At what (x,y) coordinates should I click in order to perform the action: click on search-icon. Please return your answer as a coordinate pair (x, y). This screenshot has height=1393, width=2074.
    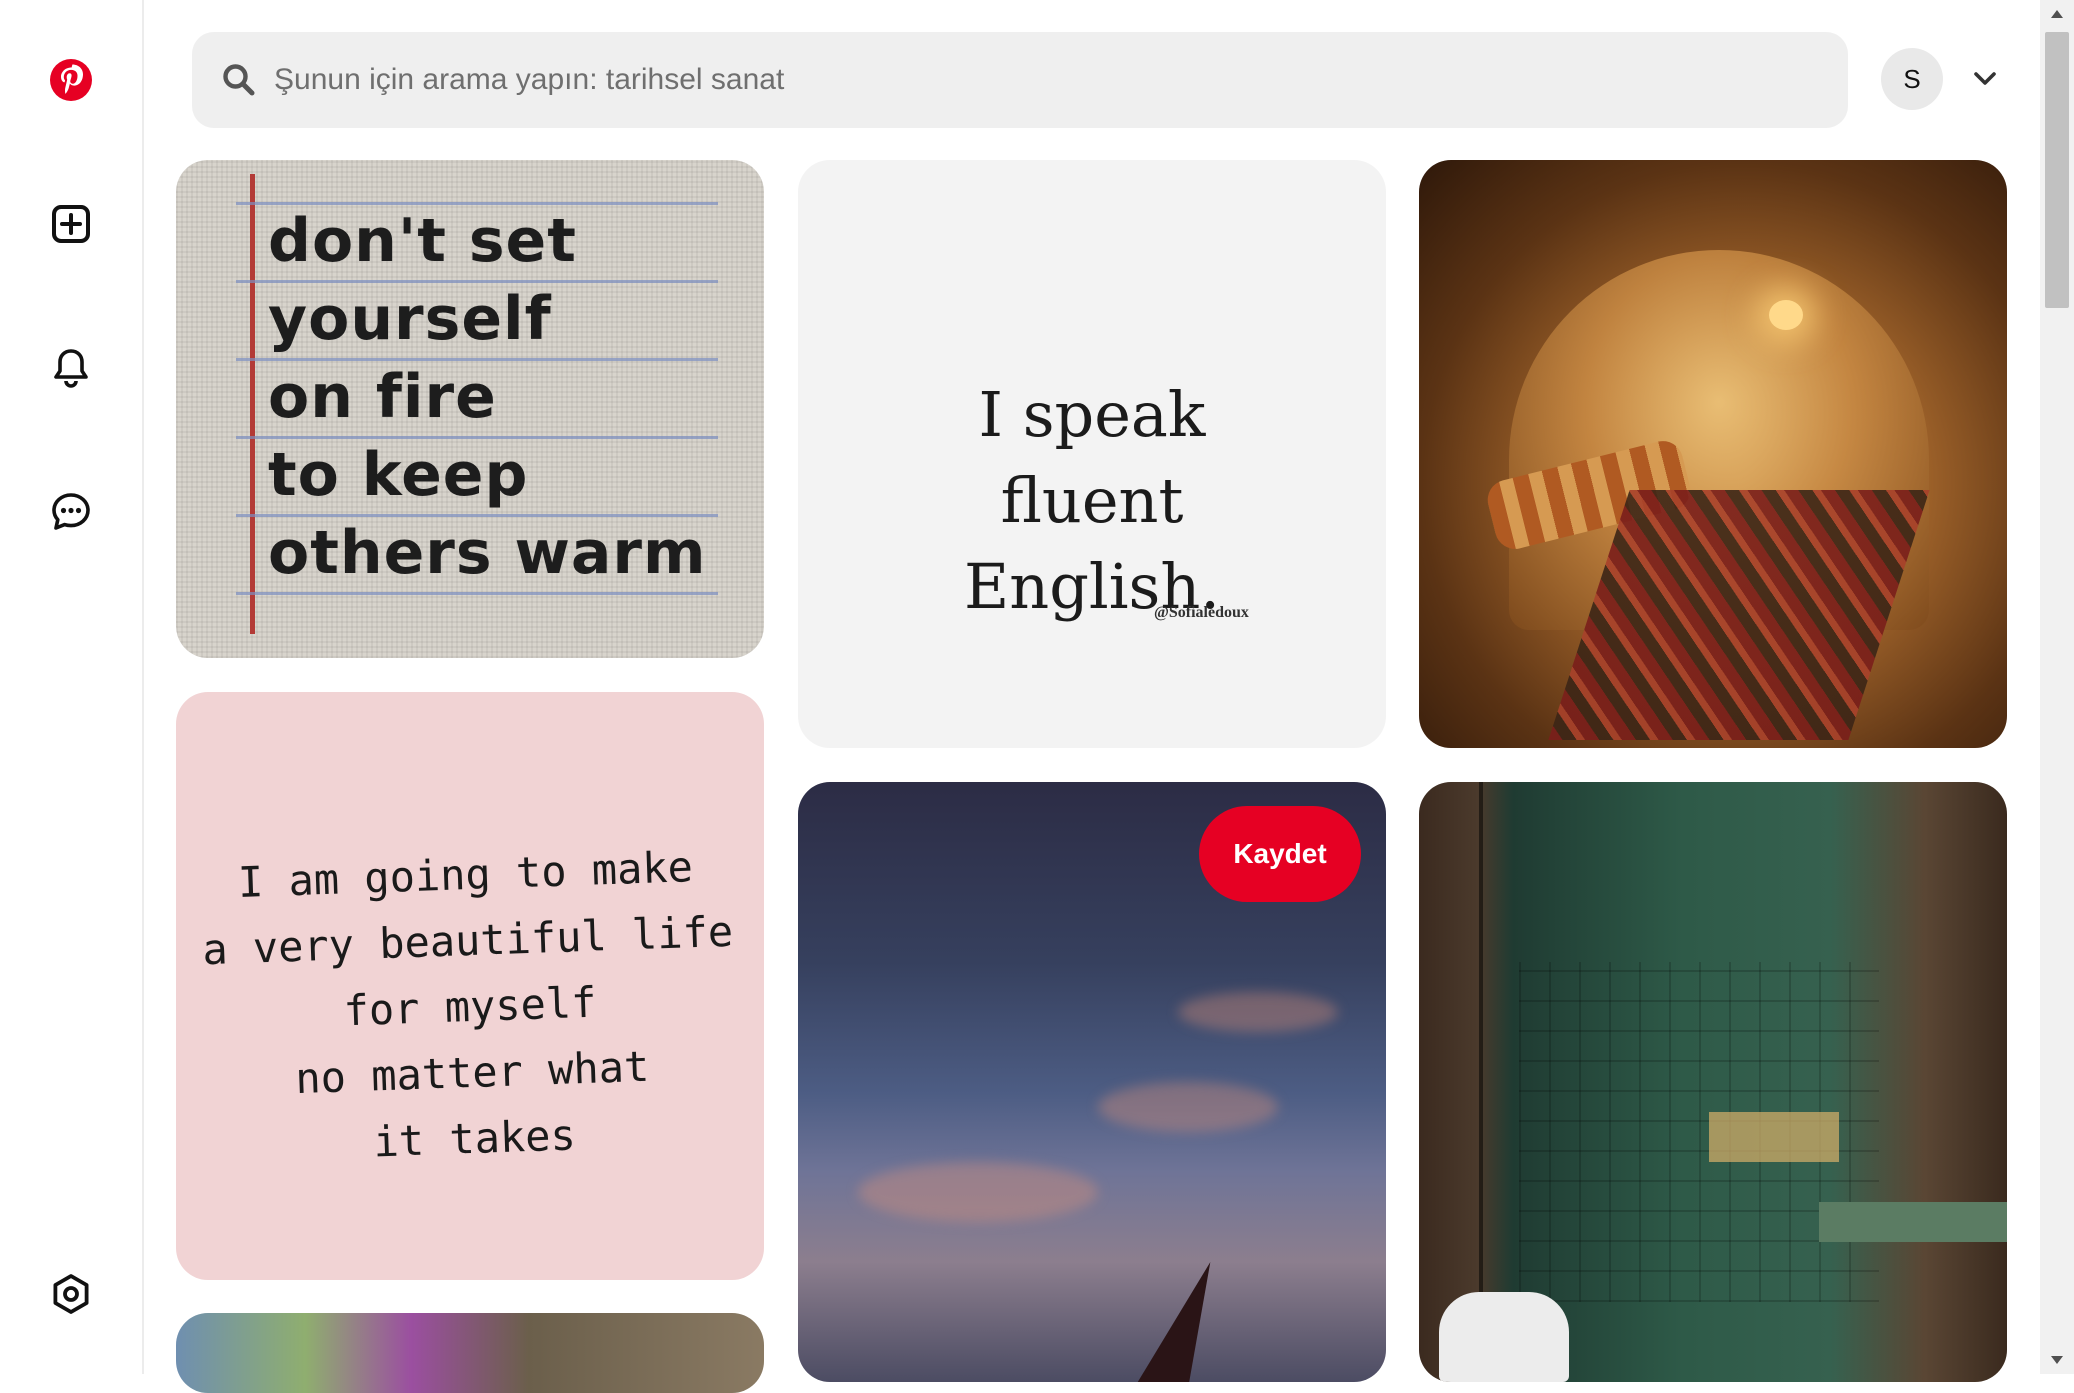
    Looking at the image, I should click on (239, 80).